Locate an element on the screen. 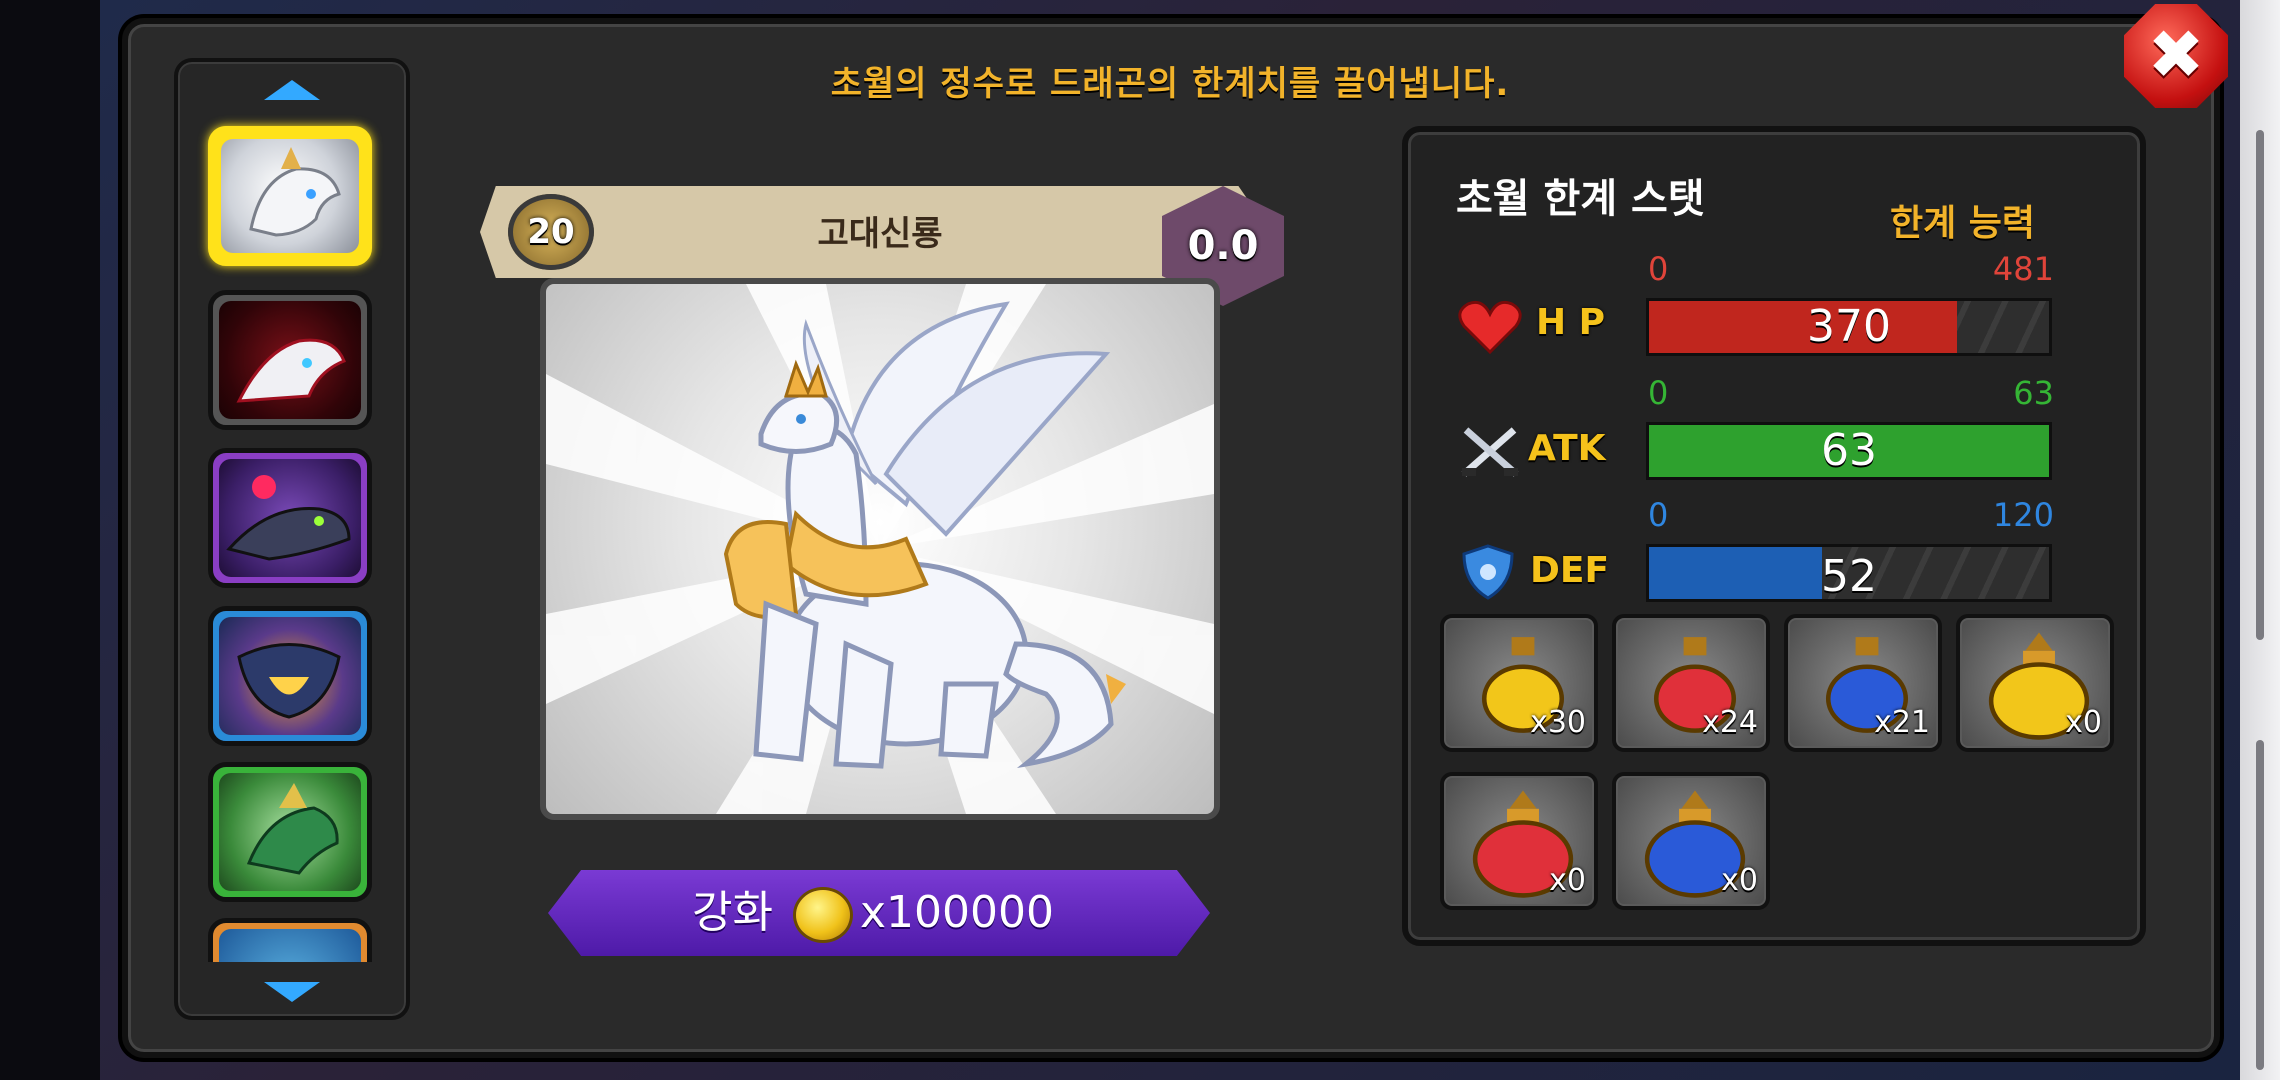 This screenshot has width=2280, height=1080. dragon-list-item-white-dragon is located at coordinates (290, 196).